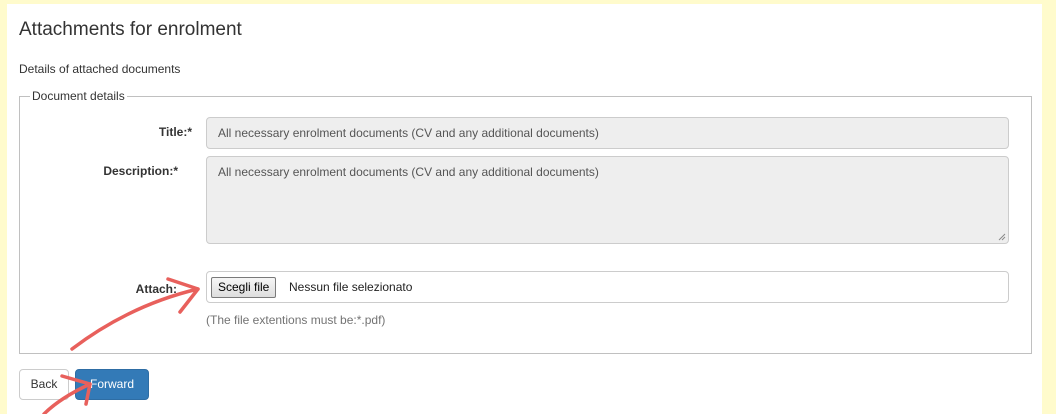 This screenshot has width=1056, height=414. What do you see at coordinates (175, 132) in the screenshot?
I see `title-label: Title:*` at bounding box center [175, 132].